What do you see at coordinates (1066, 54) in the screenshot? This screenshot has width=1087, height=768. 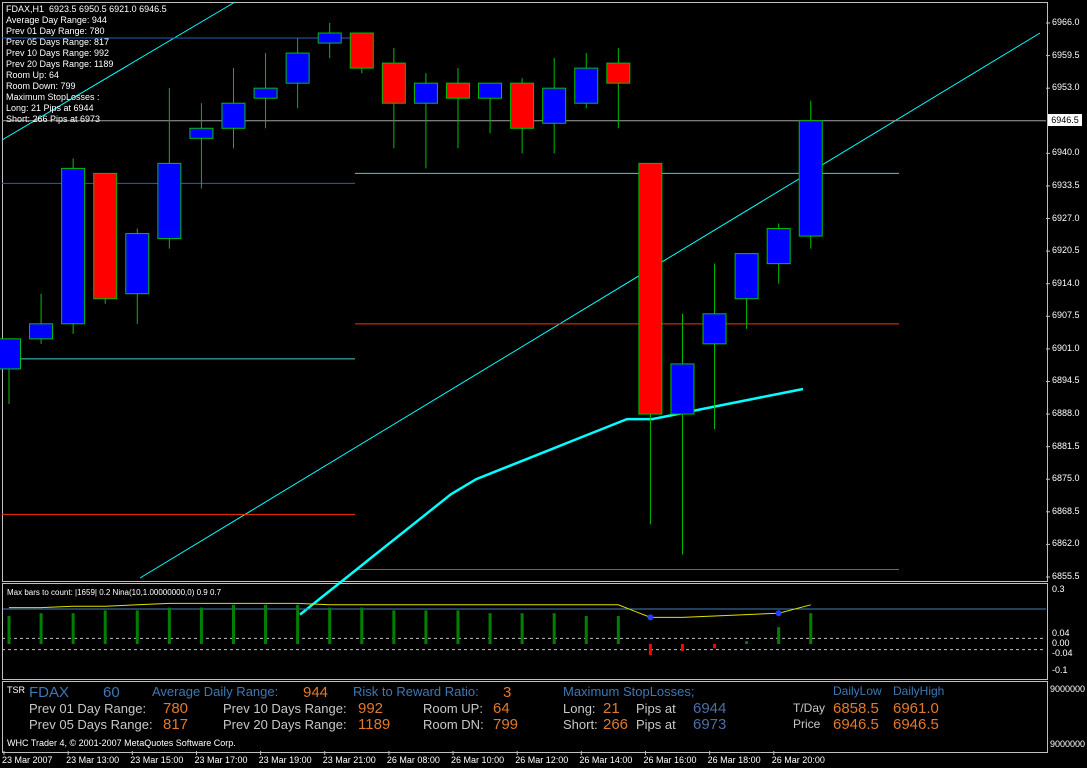 I see `price-tick-label: 6959.5` at bounding box center [1066, 54].